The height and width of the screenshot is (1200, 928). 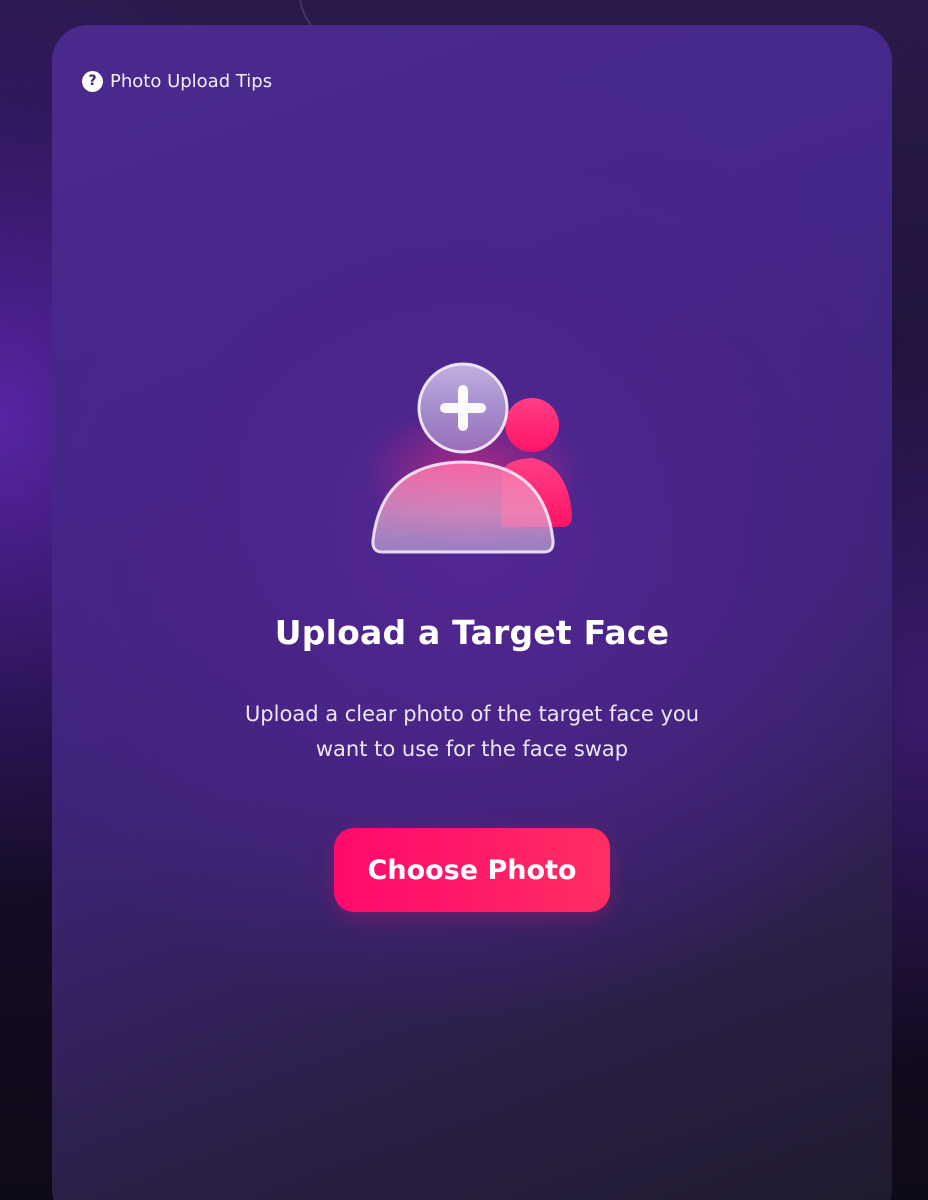 What do you see at coordinates (472, 870) in the screenshot?
I see `choose-photo-button: Choose Photo` at bounding box center [472, 870].